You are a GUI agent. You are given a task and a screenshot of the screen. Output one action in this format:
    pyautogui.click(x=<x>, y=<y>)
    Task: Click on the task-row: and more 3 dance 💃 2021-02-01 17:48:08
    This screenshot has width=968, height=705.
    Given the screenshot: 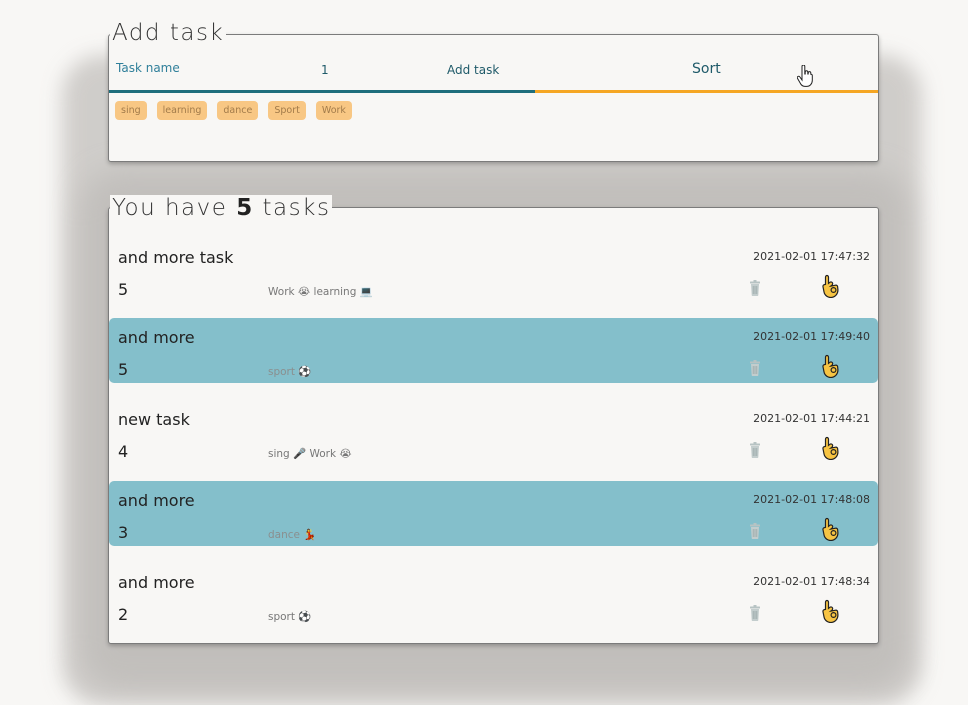 What is the action you would take?
    pyautogui.click(x=493, y=513)
    